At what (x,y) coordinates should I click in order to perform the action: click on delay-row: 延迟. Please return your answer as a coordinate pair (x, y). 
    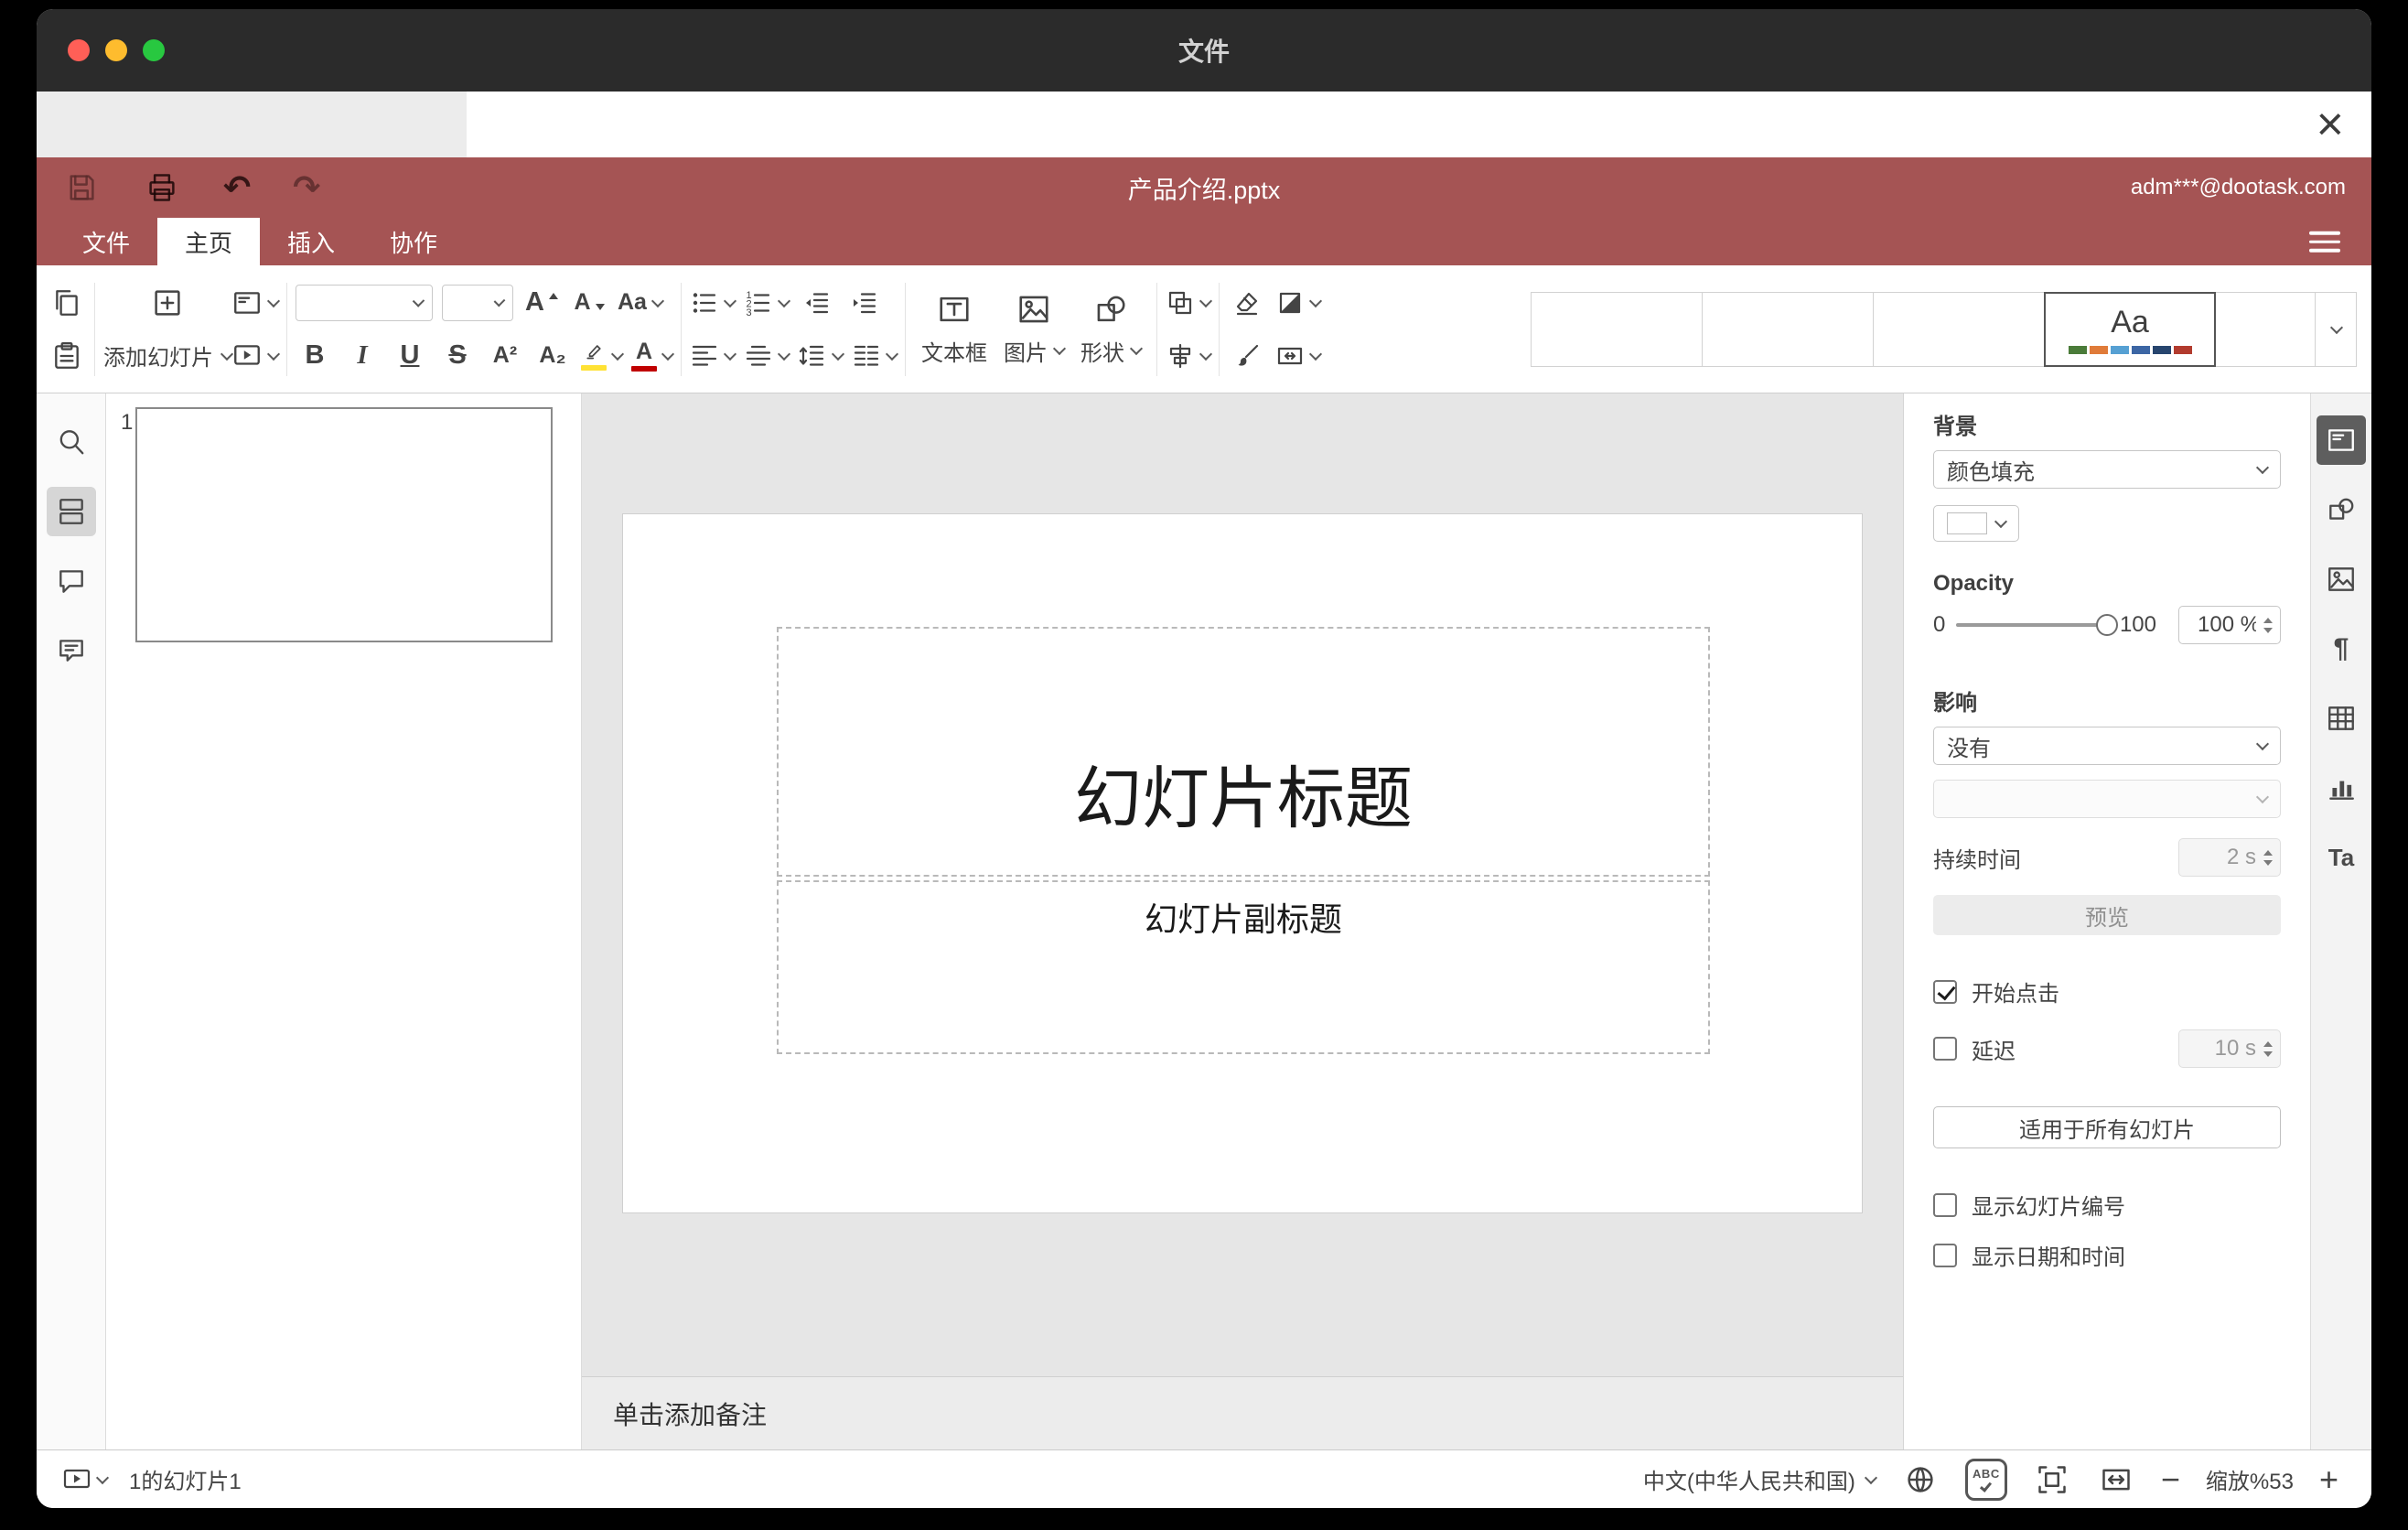
    Looking at the image, I should click on (1974, 1049).